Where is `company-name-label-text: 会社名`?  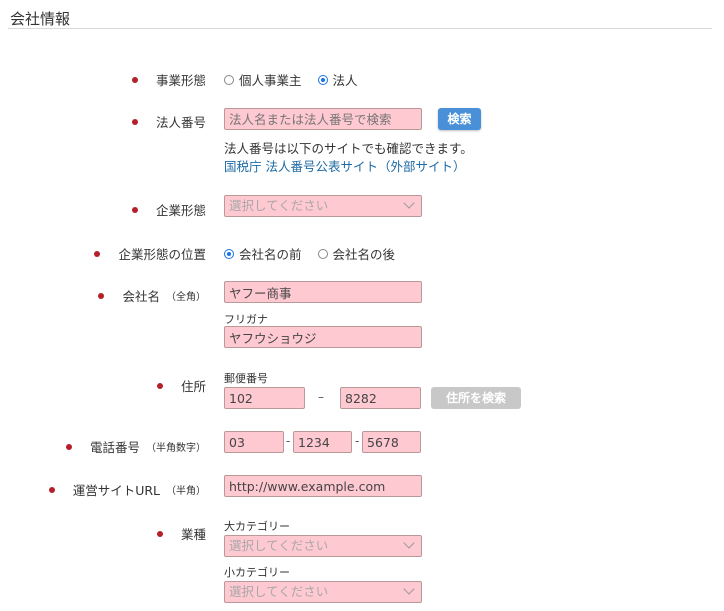 company-name-label-text: 会社名 is located at coordinates (141, 296).